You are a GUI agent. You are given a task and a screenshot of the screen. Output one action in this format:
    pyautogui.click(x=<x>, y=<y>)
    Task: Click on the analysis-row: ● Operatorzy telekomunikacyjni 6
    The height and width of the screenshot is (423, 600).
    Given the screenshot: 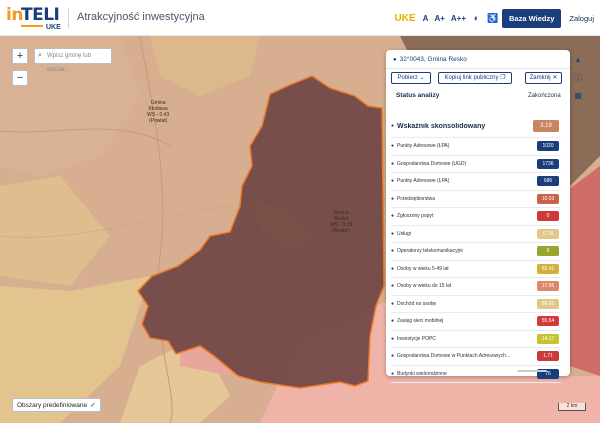 What is the action you would take?
    pyautogui.click(x=476, y=252)
    